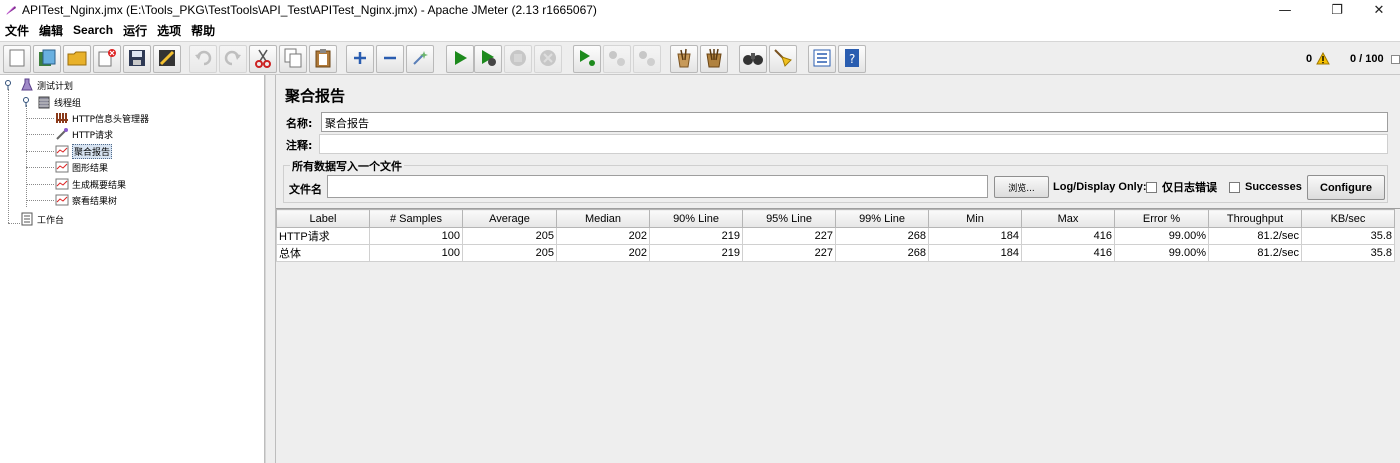 Image resolution: width=1400 pixels, height=463 pixels. Describe the element at coordinates (509, 218) in the screenshot. I see `column-header: Average` at that location.